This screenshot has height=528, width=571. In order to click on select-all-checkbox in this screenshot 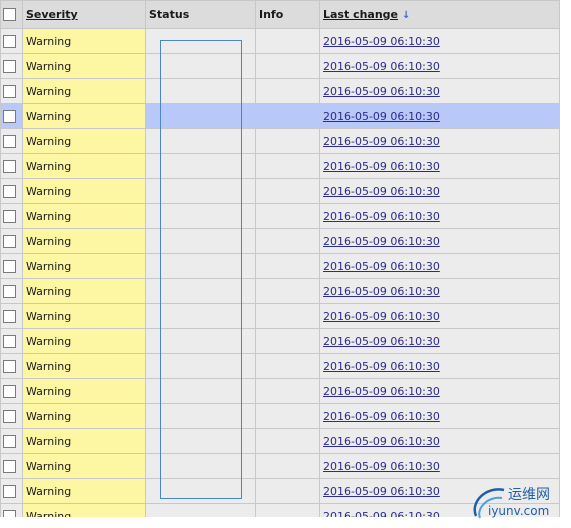, I will do `click(9, 15)`.